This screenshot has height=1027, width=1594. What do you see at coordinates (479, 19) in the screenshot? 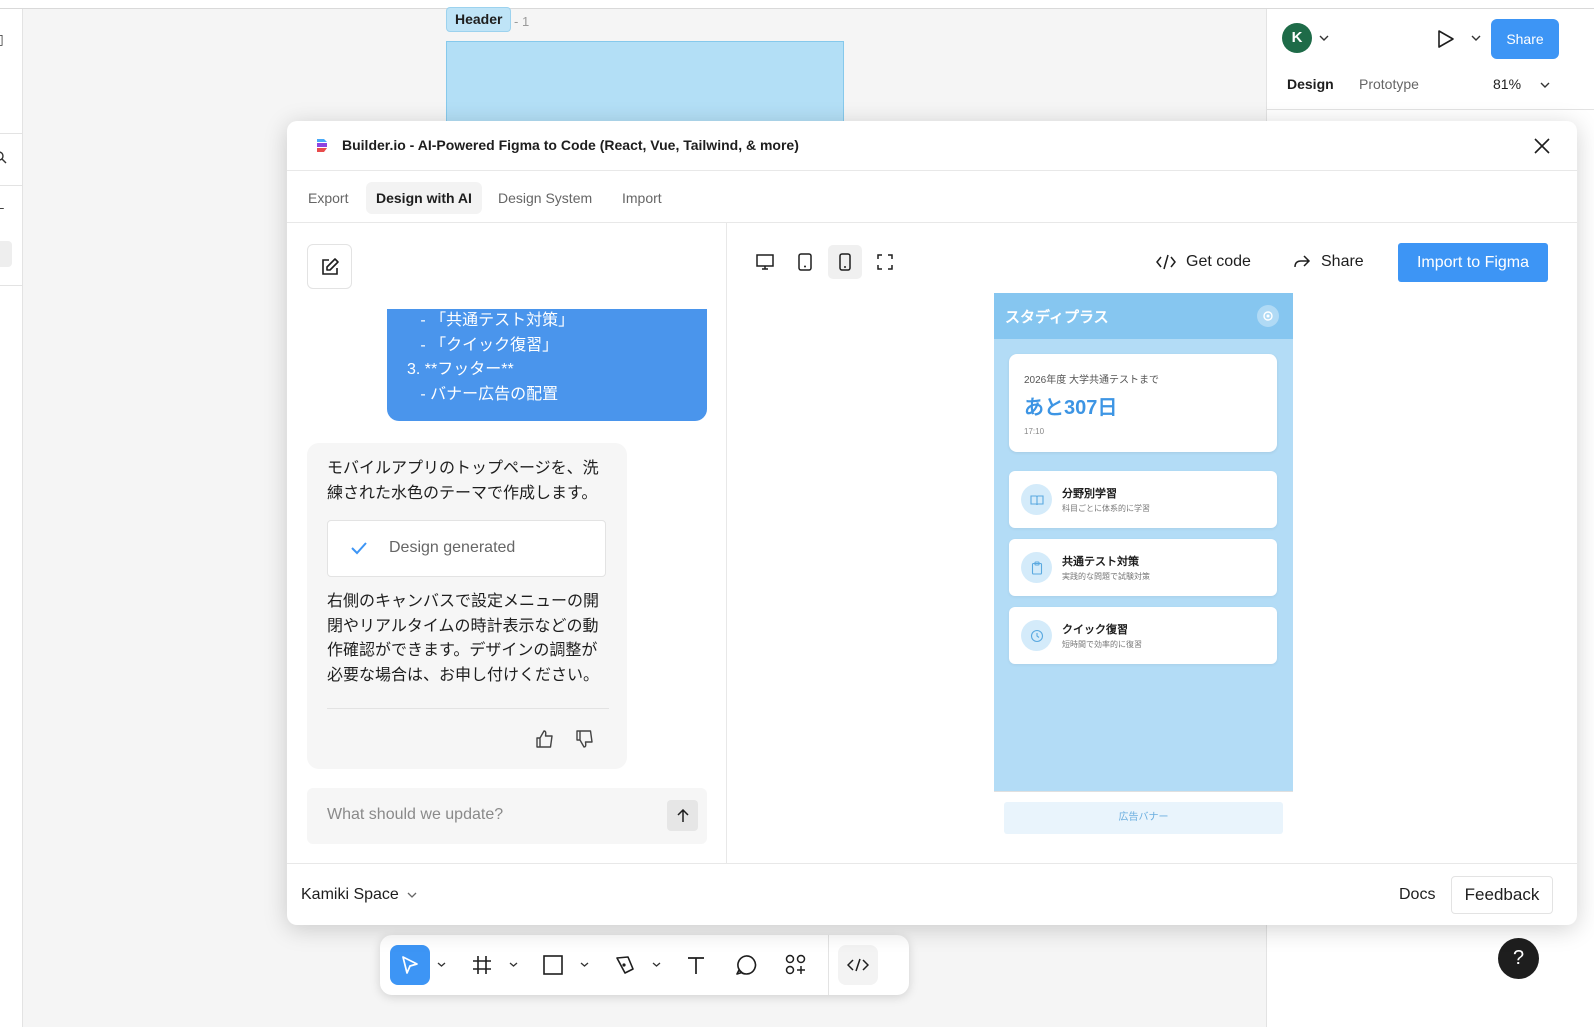
I see `frame-label: Header` at bounding box center [479, 19].